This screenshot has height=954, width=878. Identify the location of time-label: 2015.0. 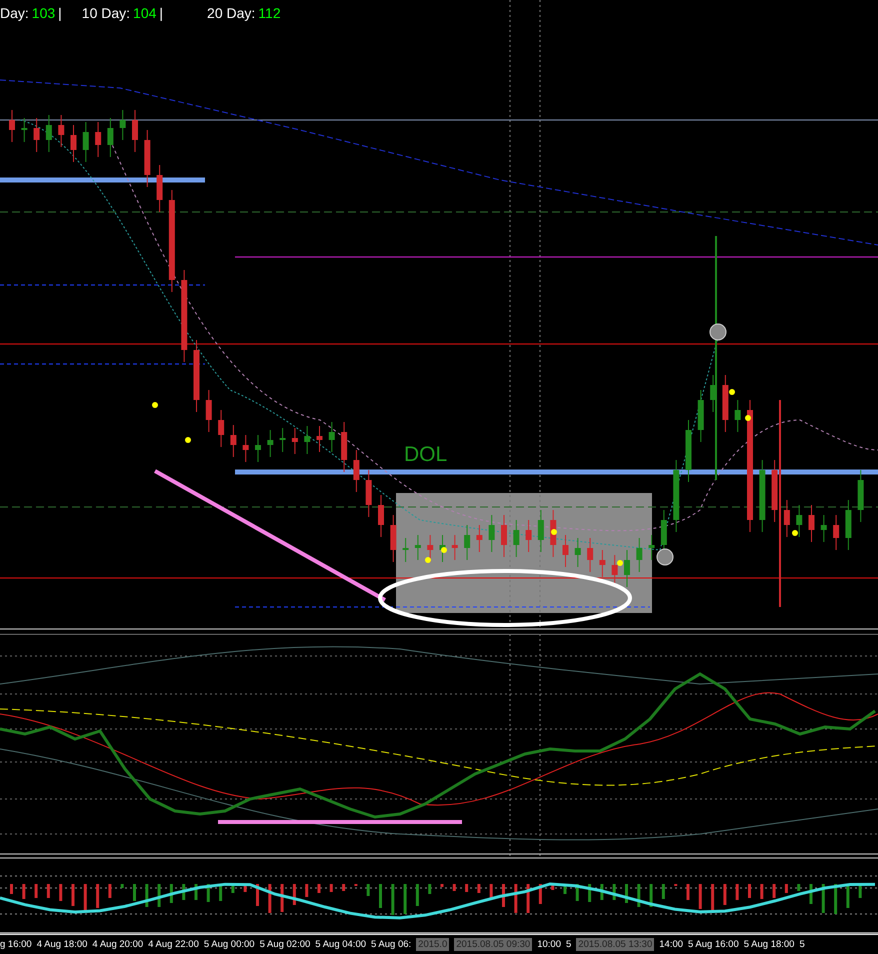
(433, 944).